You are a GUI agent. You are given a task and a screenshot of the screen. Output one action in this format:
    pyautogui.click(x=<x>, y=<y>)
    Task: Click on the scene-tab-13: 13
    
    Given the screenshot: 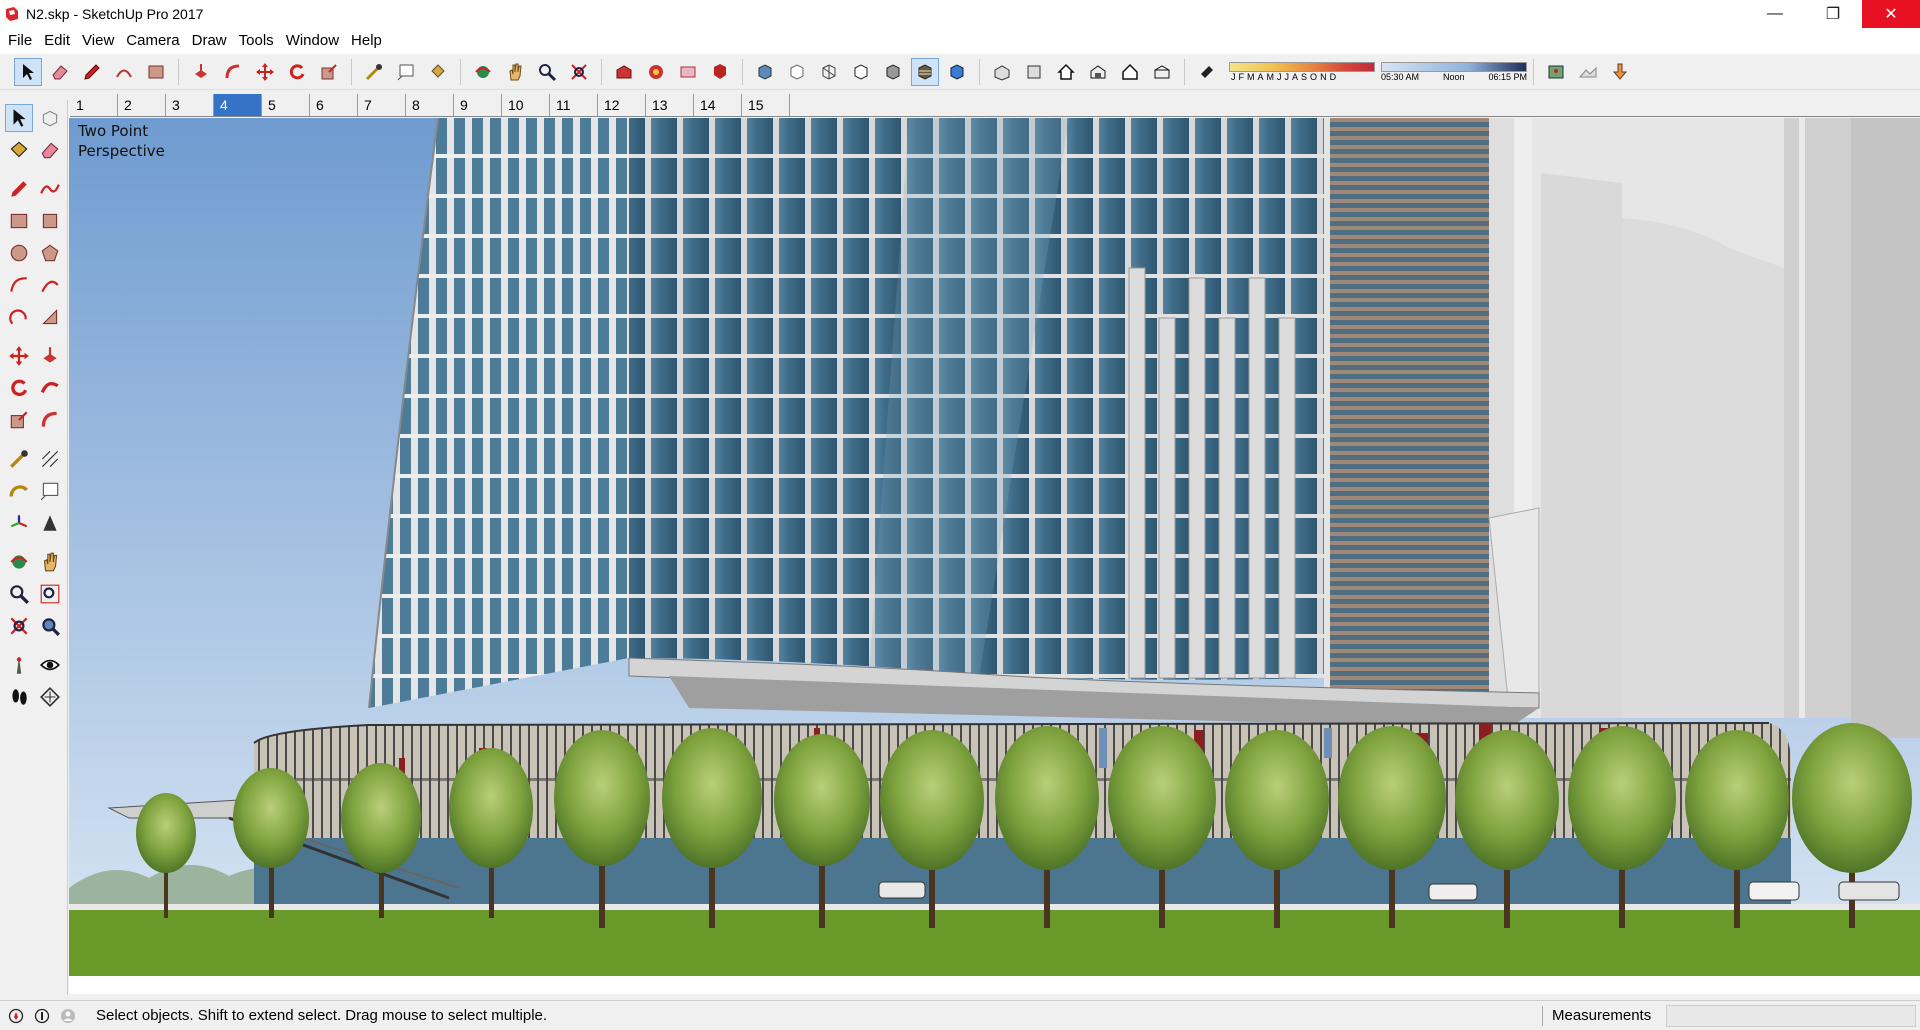 What is the action you would take?
    pyautogui.click(x=670, y=105)
    